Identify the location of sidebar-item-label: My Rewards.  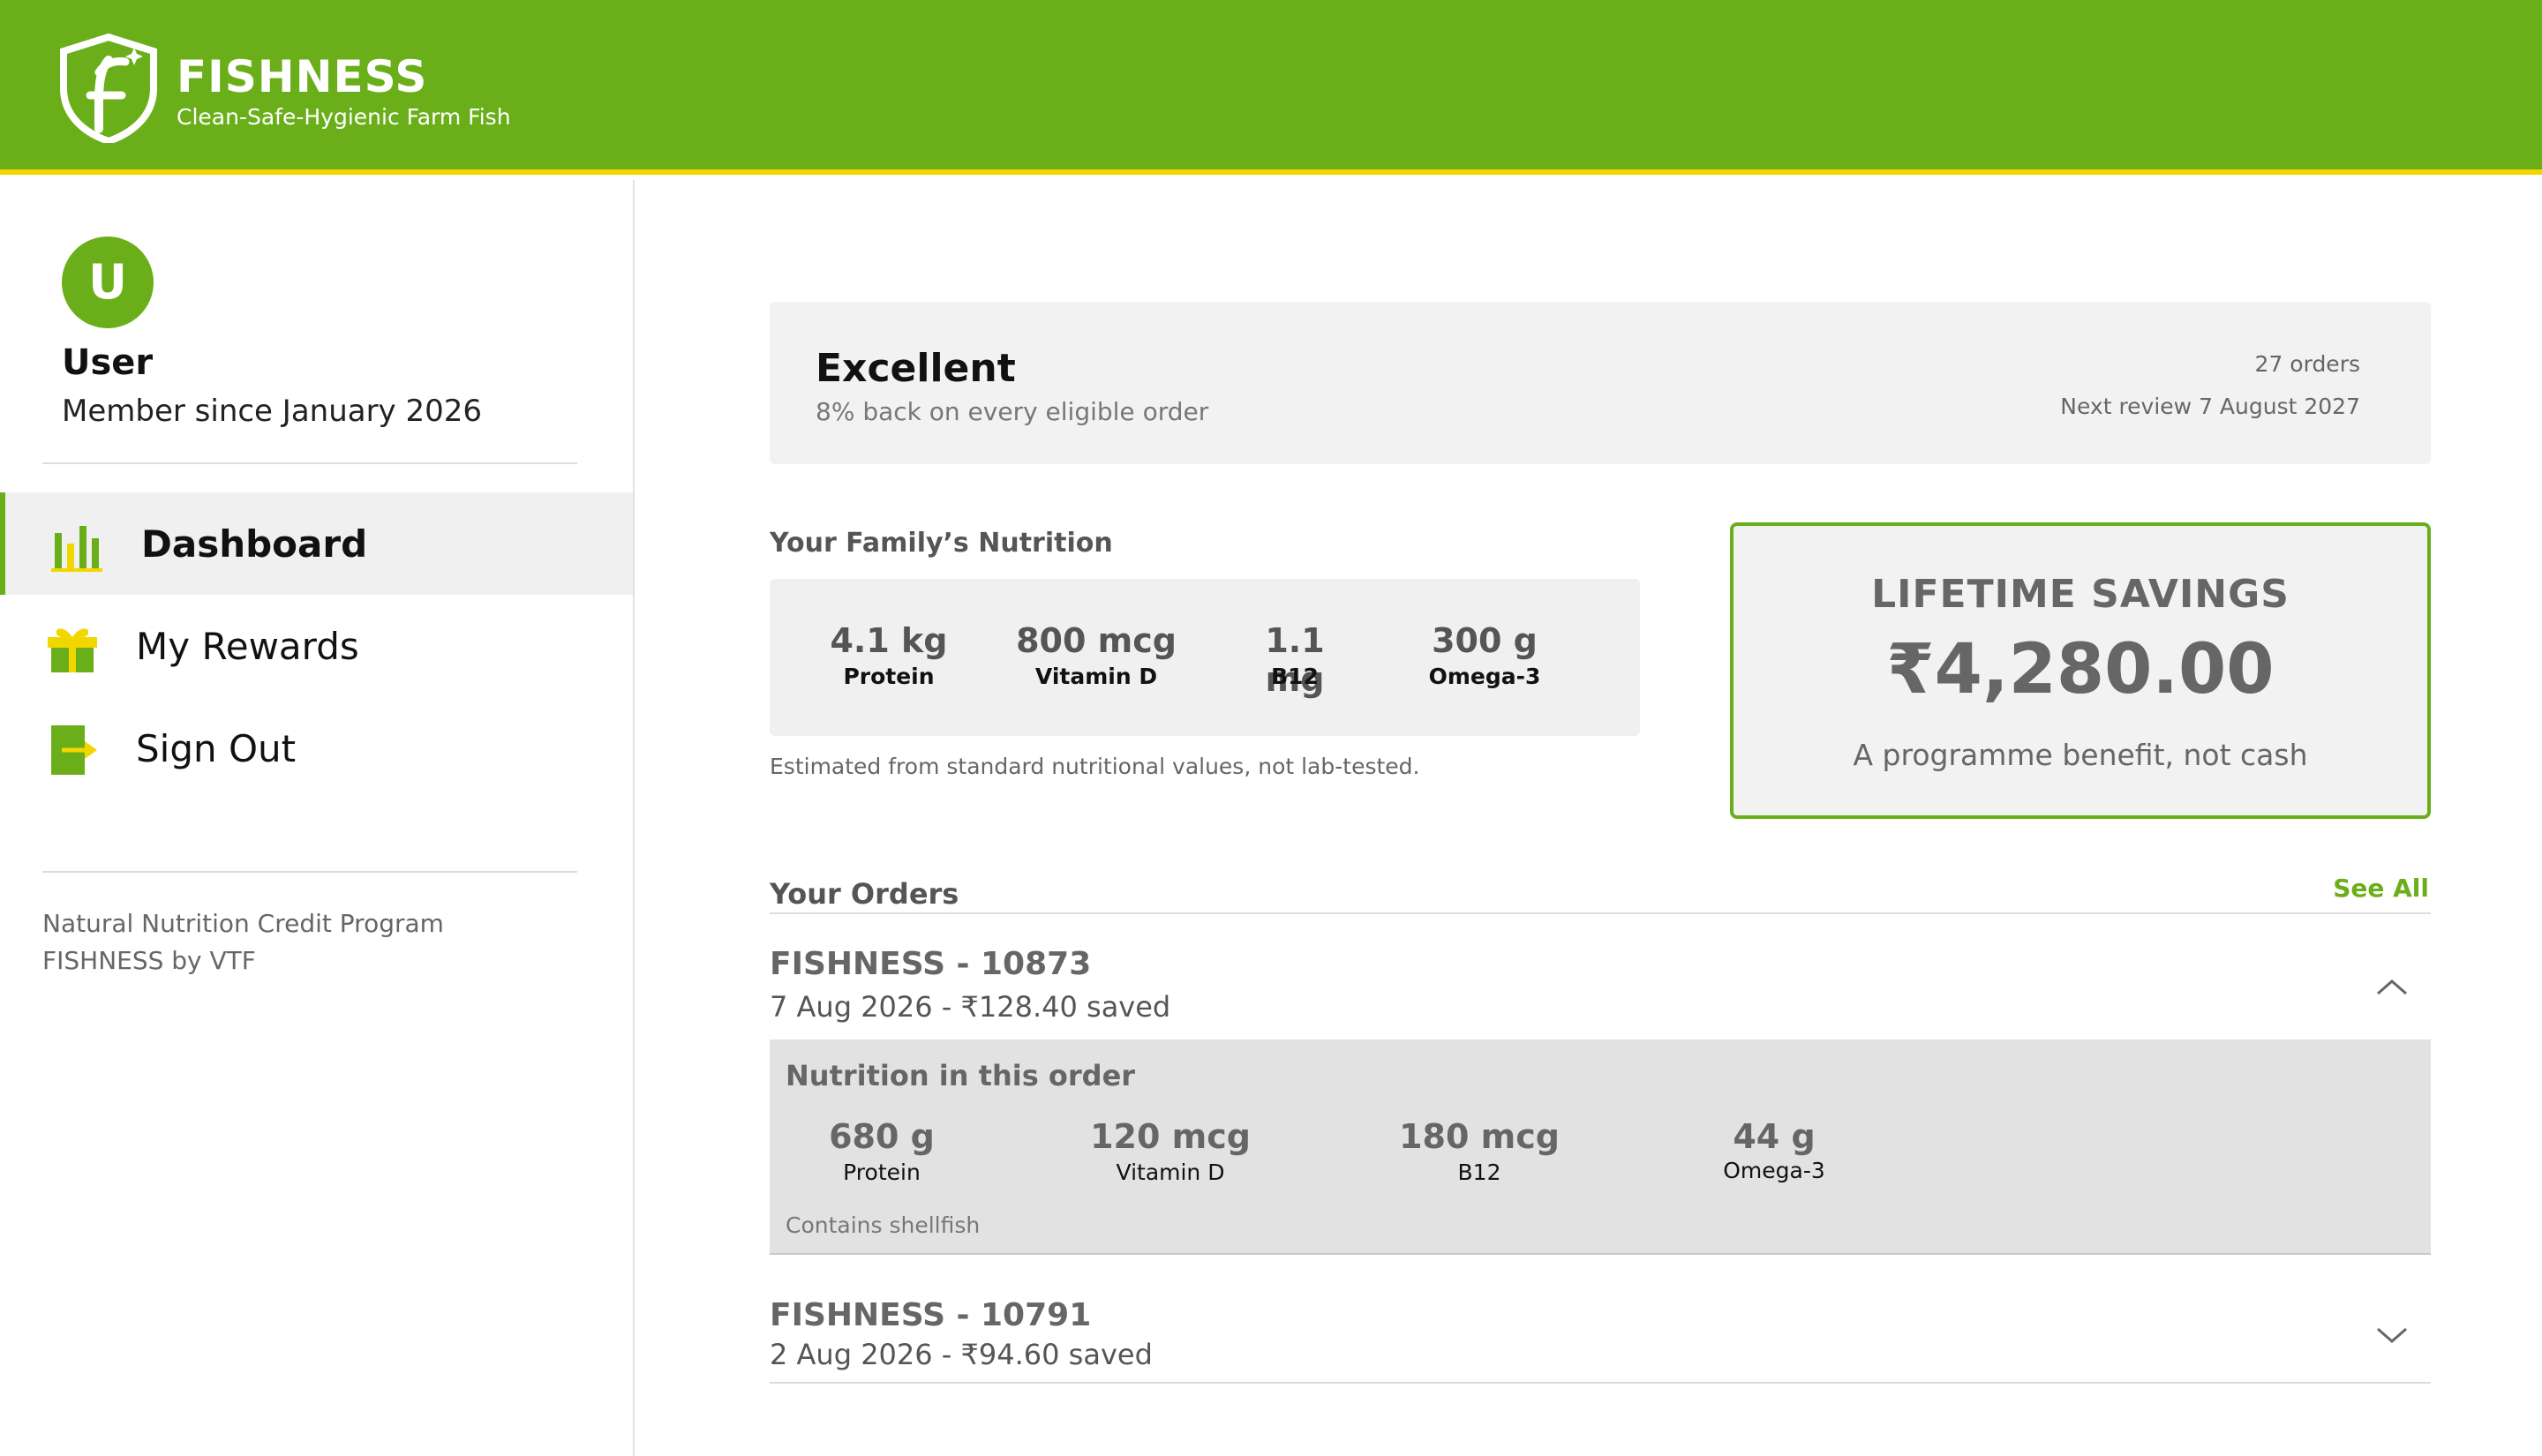
(248, 646).